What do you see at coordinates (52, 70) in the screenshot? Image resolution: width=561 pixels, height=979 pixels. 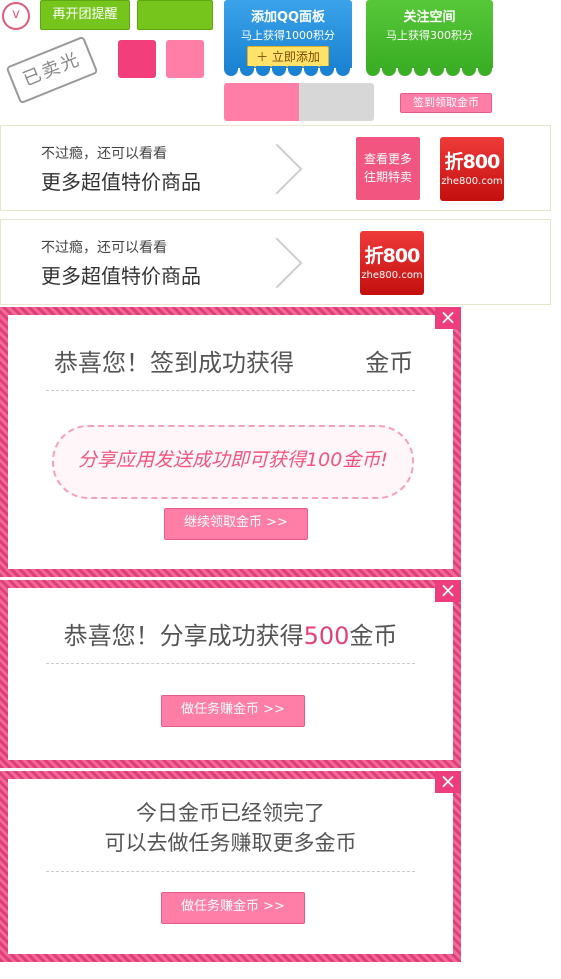 I see `sold-out-stamp: 已卖光` at bounding box center [52, 70].